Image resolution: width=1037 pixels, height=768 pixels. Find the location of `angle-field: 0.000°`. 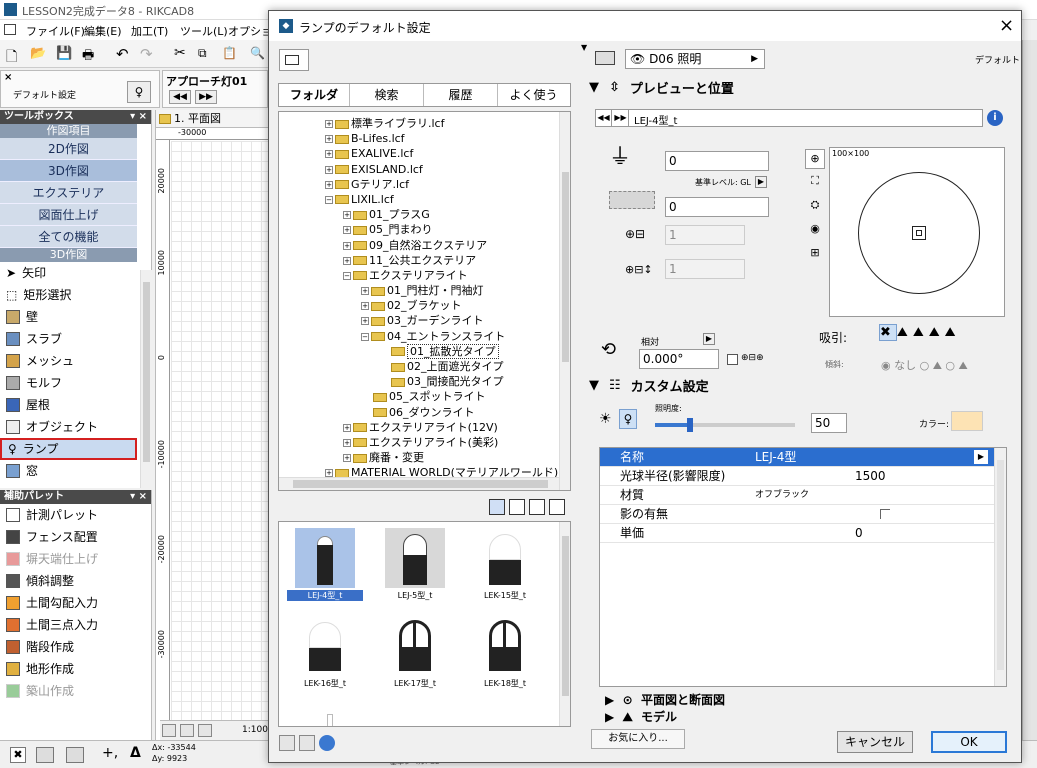

angle-field: 0.000° is located at coordinates (679, 359).